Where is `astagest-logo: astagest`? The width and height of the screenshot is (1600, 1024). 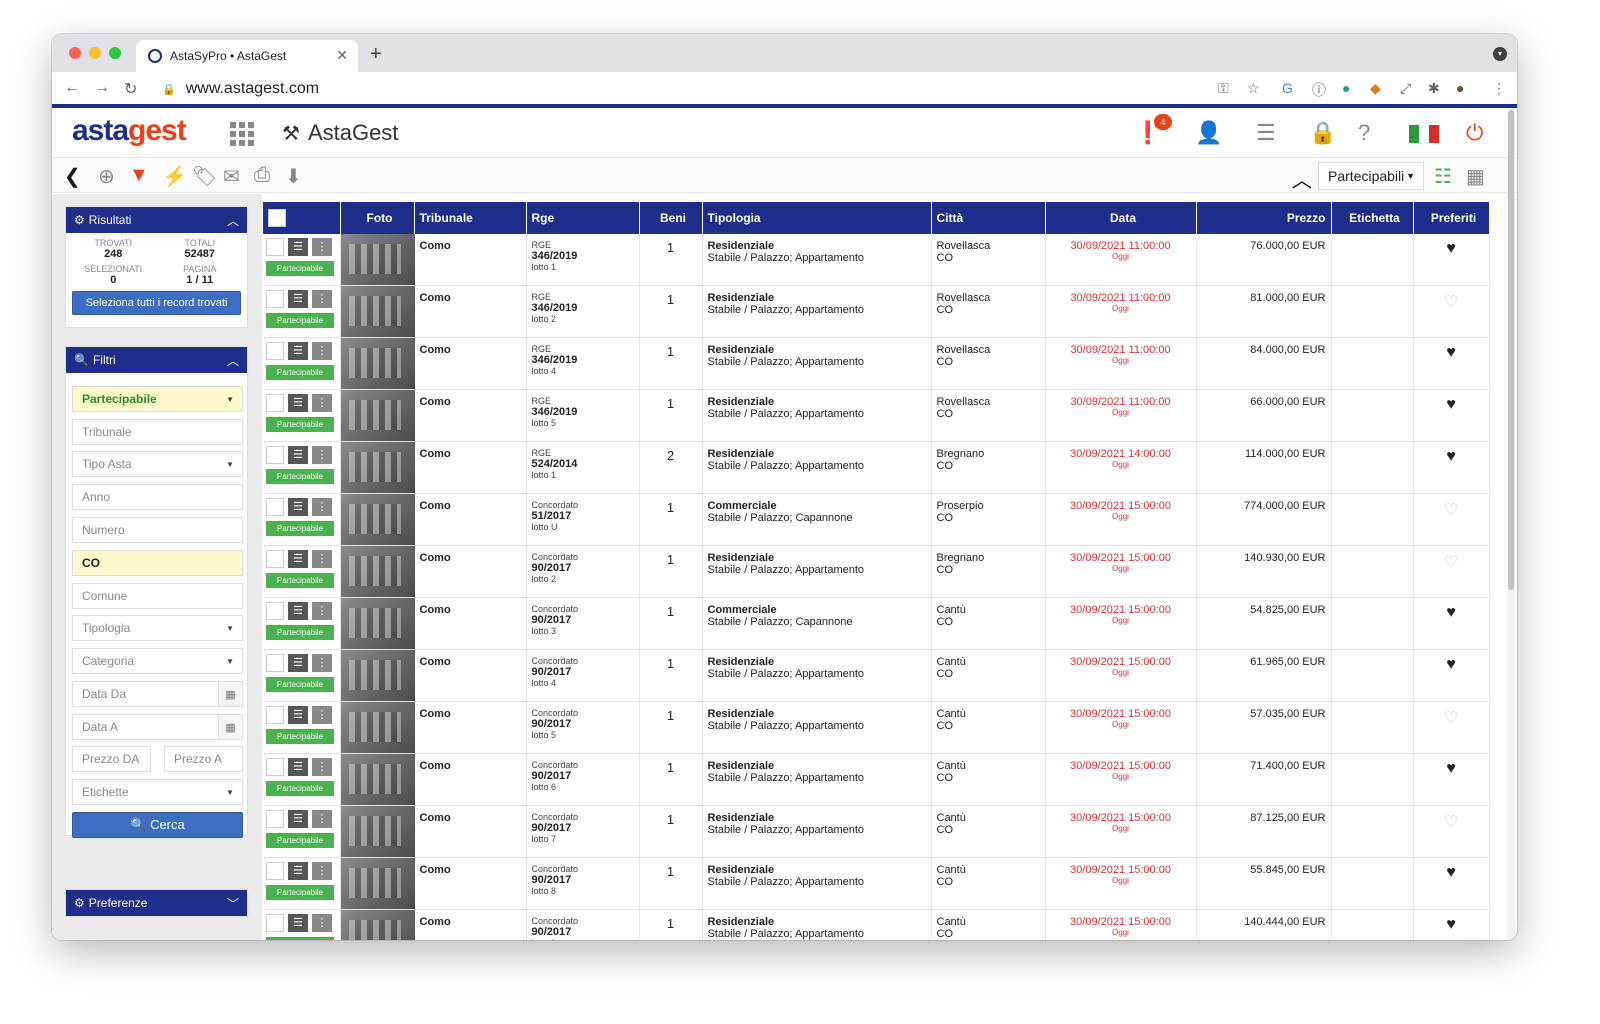 astagest-logo: astagest is located at coordinates (129, 131).